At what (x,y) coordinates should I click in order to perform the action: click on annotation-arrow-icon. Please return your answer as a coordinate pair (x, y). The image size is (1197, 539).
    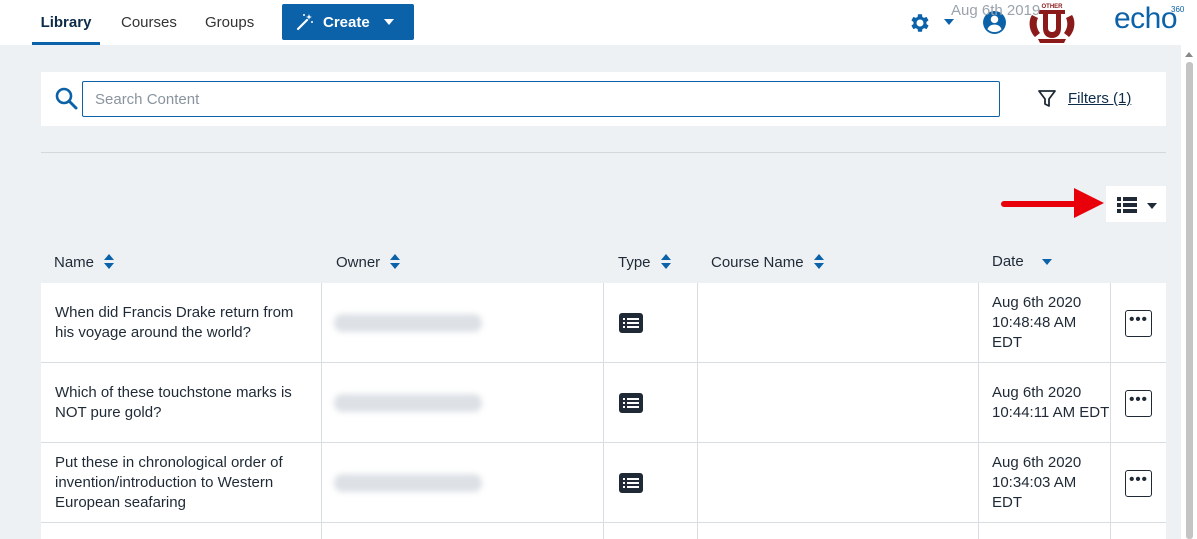
    Looking at the image, I should click on (1052, 203).